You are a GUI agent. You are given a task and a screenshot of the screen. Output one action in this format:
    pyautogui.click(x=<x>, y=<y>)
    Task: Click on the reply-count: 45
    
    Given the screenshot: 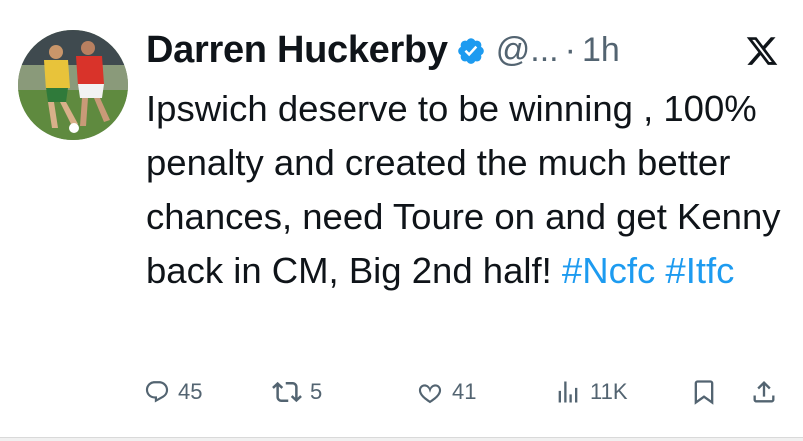 What is the action you would take?
    pyautogui.click(x=190, y=391)
    